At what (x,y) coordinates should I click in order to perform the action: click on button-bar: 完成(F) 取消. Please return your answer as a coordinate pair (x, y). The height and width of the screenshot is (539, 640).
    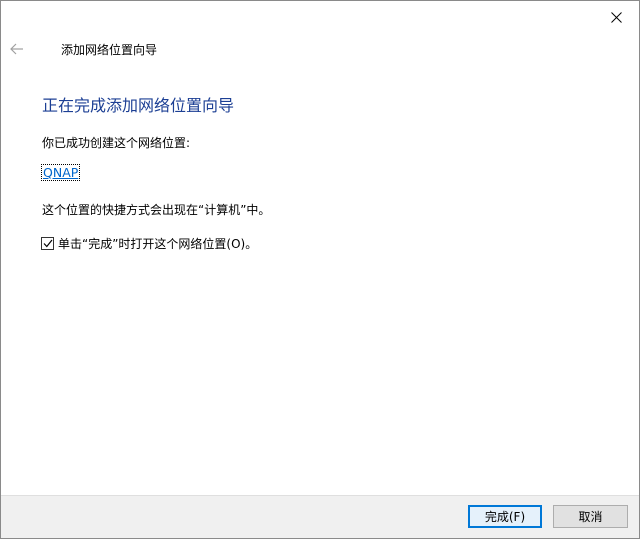
    Looking at the image, I should click on (320, 516).